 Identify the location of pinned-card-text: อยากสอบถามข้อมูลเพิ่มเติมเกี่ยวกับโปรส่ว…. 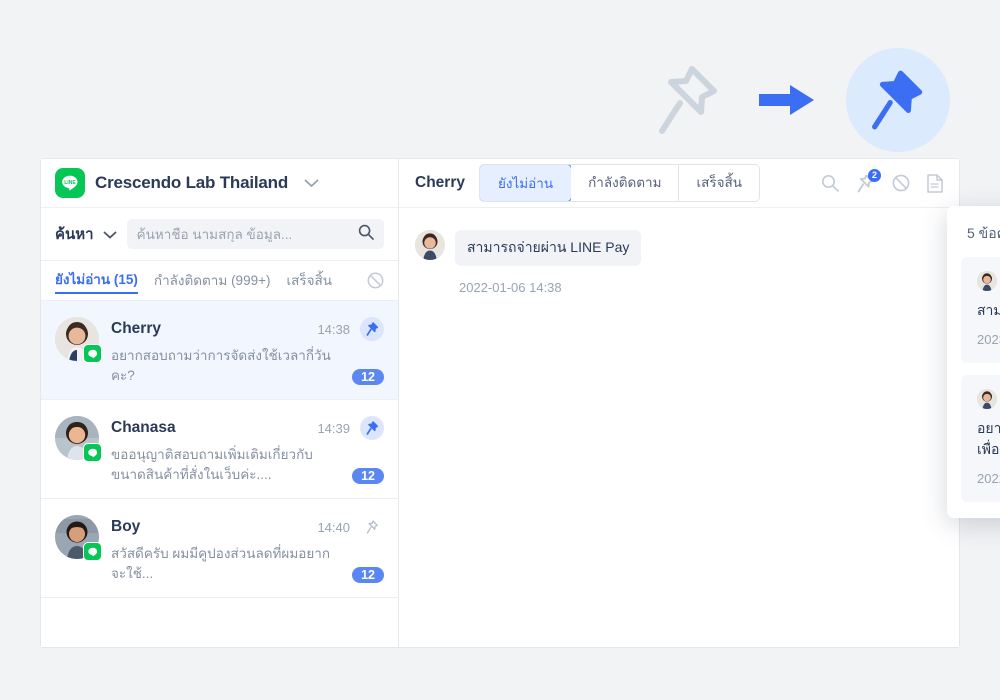
(988, 438).